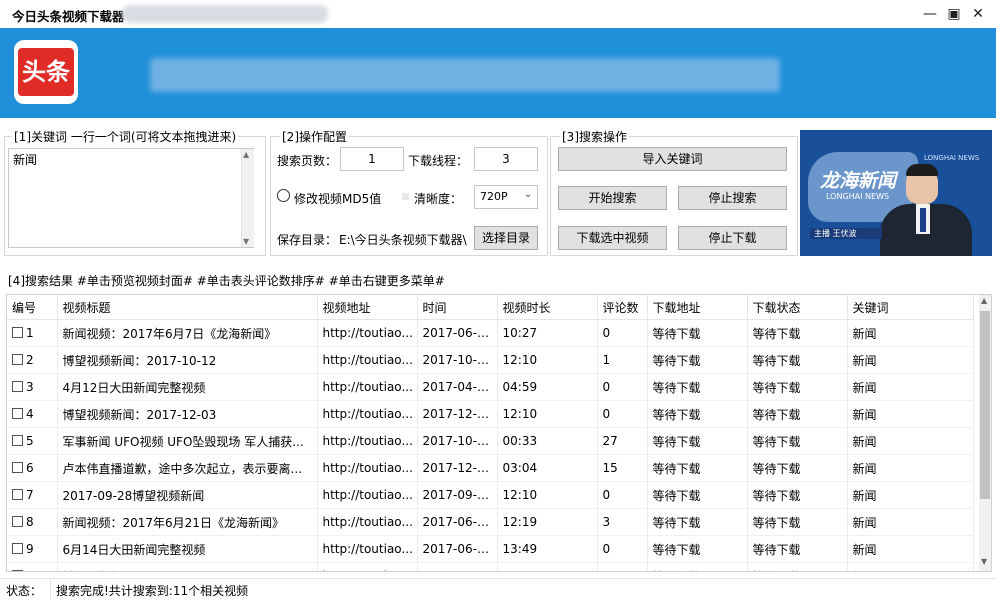 This screenshot has width=996, height=601. I want to click on column-header: 视频标题, so click(187, 307).